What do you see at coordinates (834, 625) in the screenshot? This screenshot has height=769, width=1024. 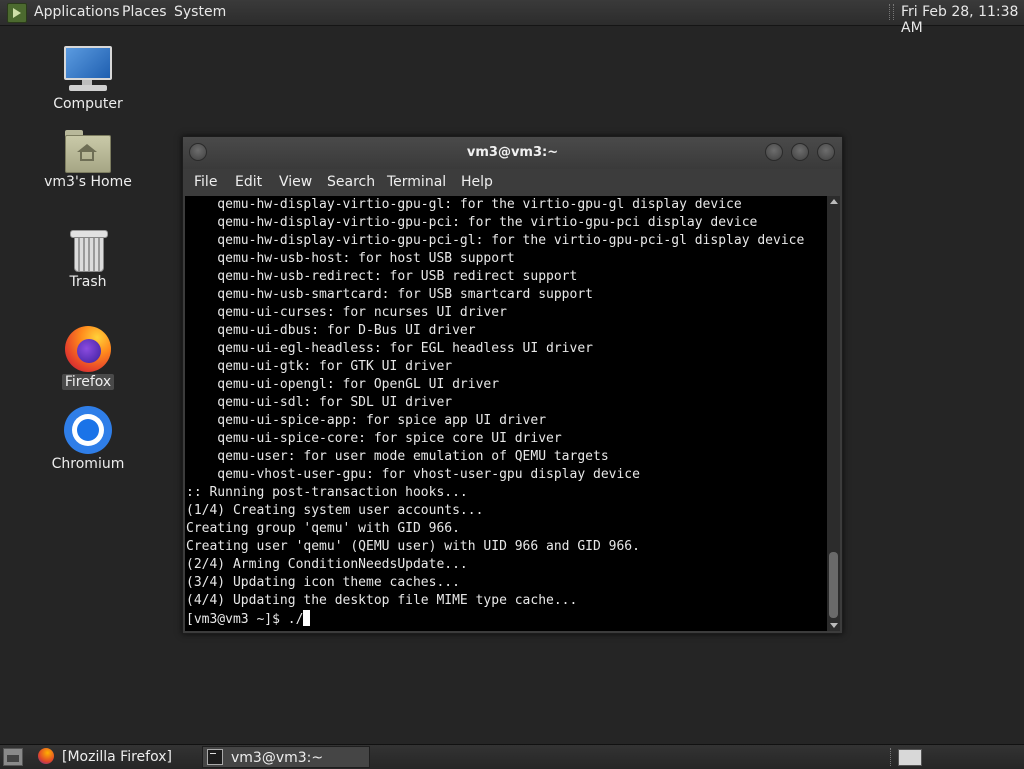 I see `scroll-down-arrow-icon` at bounding box center [834, 625].